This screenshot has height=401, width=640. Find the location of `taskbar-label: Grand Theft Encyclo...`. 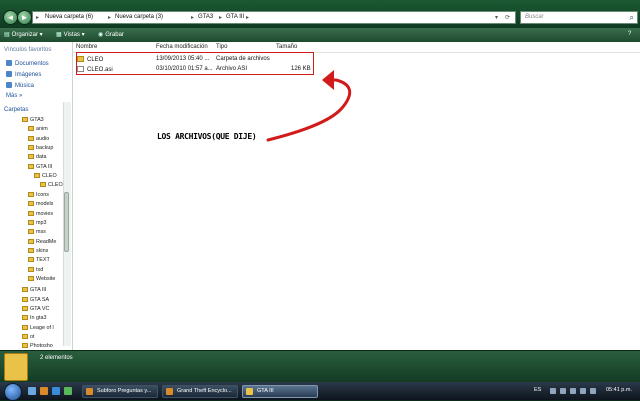

taskbar-label: Grand Theft Encyclo... is located at coordinates (204, 391).